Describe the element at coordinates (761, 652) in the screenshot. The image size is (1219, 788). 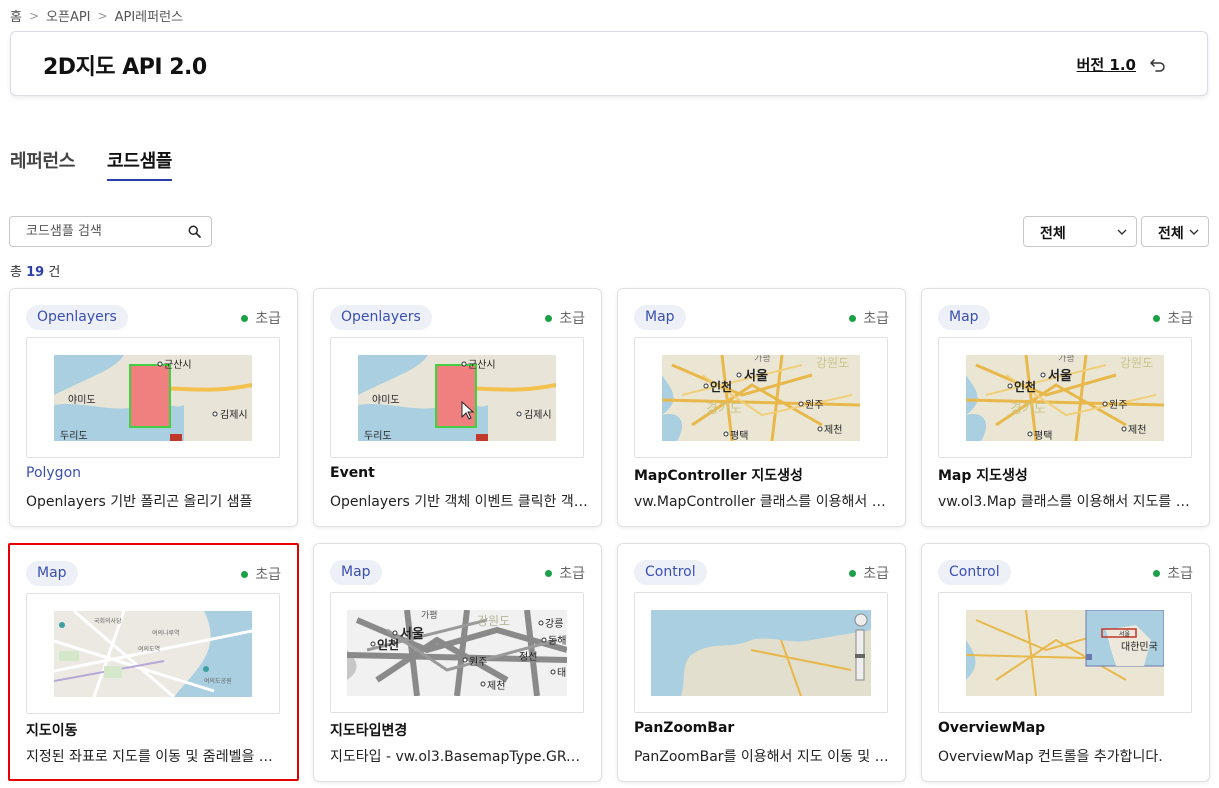
I see `map-thumbnail-image` at that location.